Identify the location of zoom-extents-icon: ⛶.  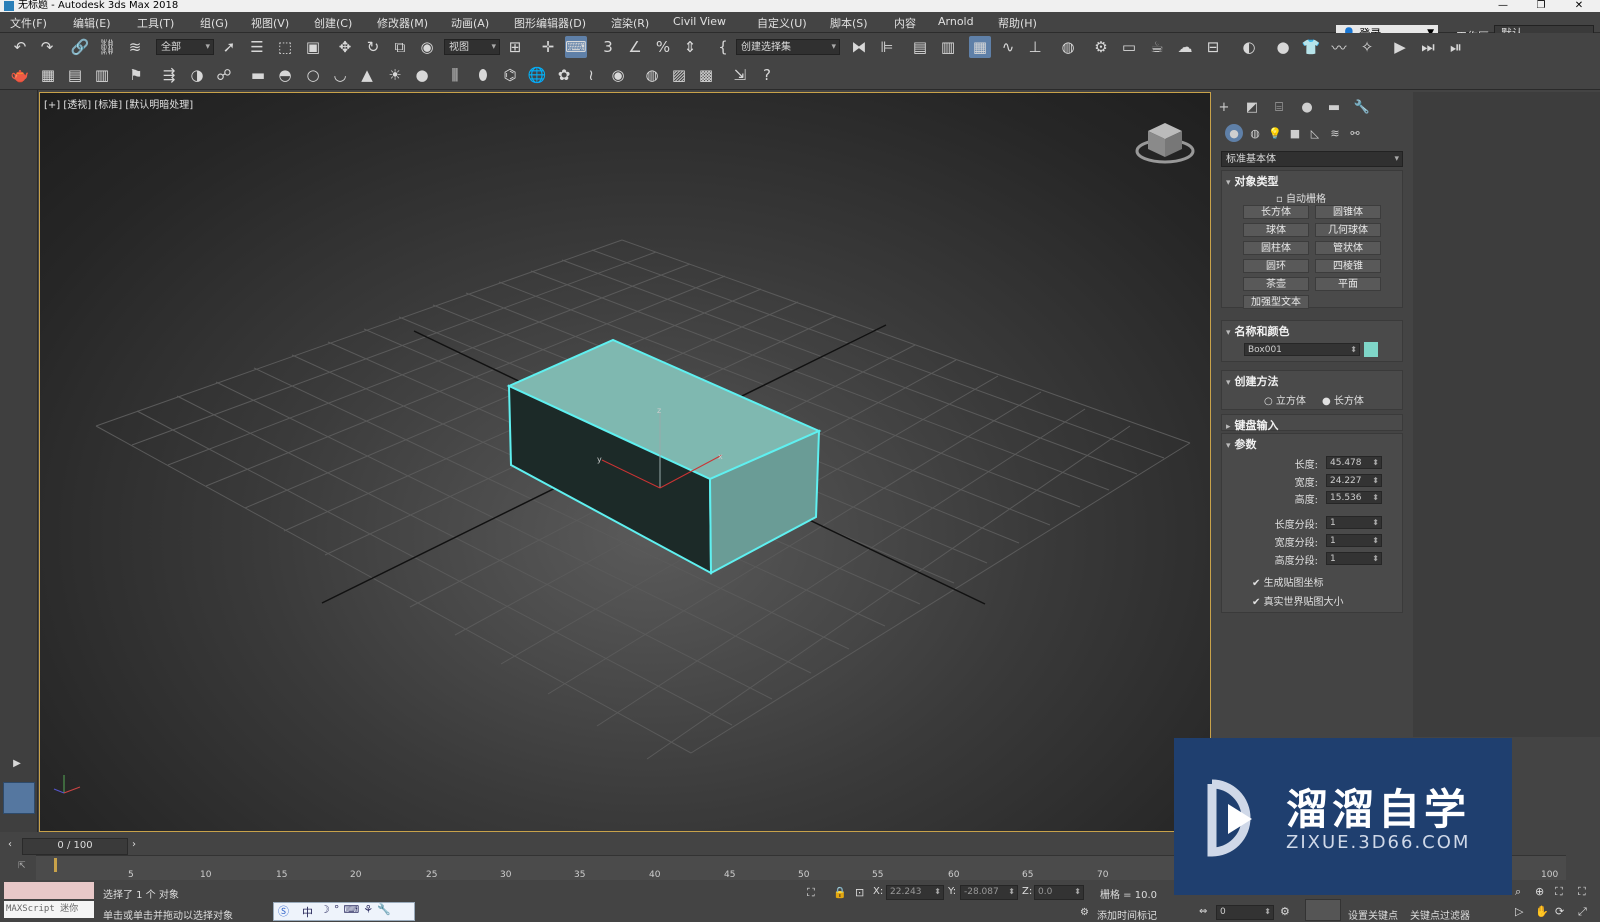
(1559, 892).